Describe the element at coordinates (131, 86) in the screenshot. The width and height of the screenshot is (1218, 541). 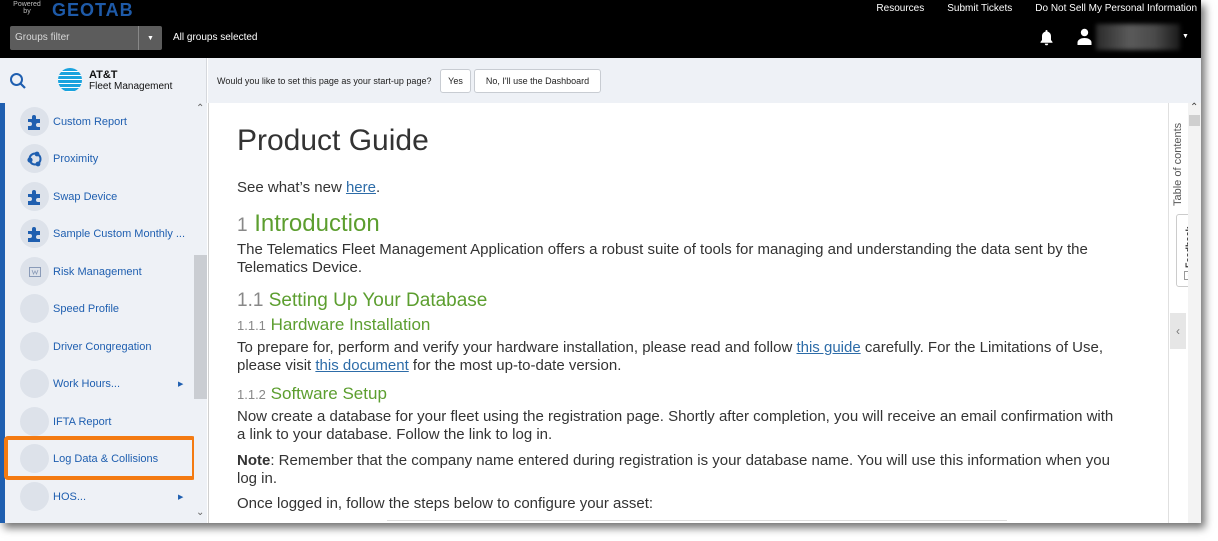
I see `att-product: Fleet Management` at that location.